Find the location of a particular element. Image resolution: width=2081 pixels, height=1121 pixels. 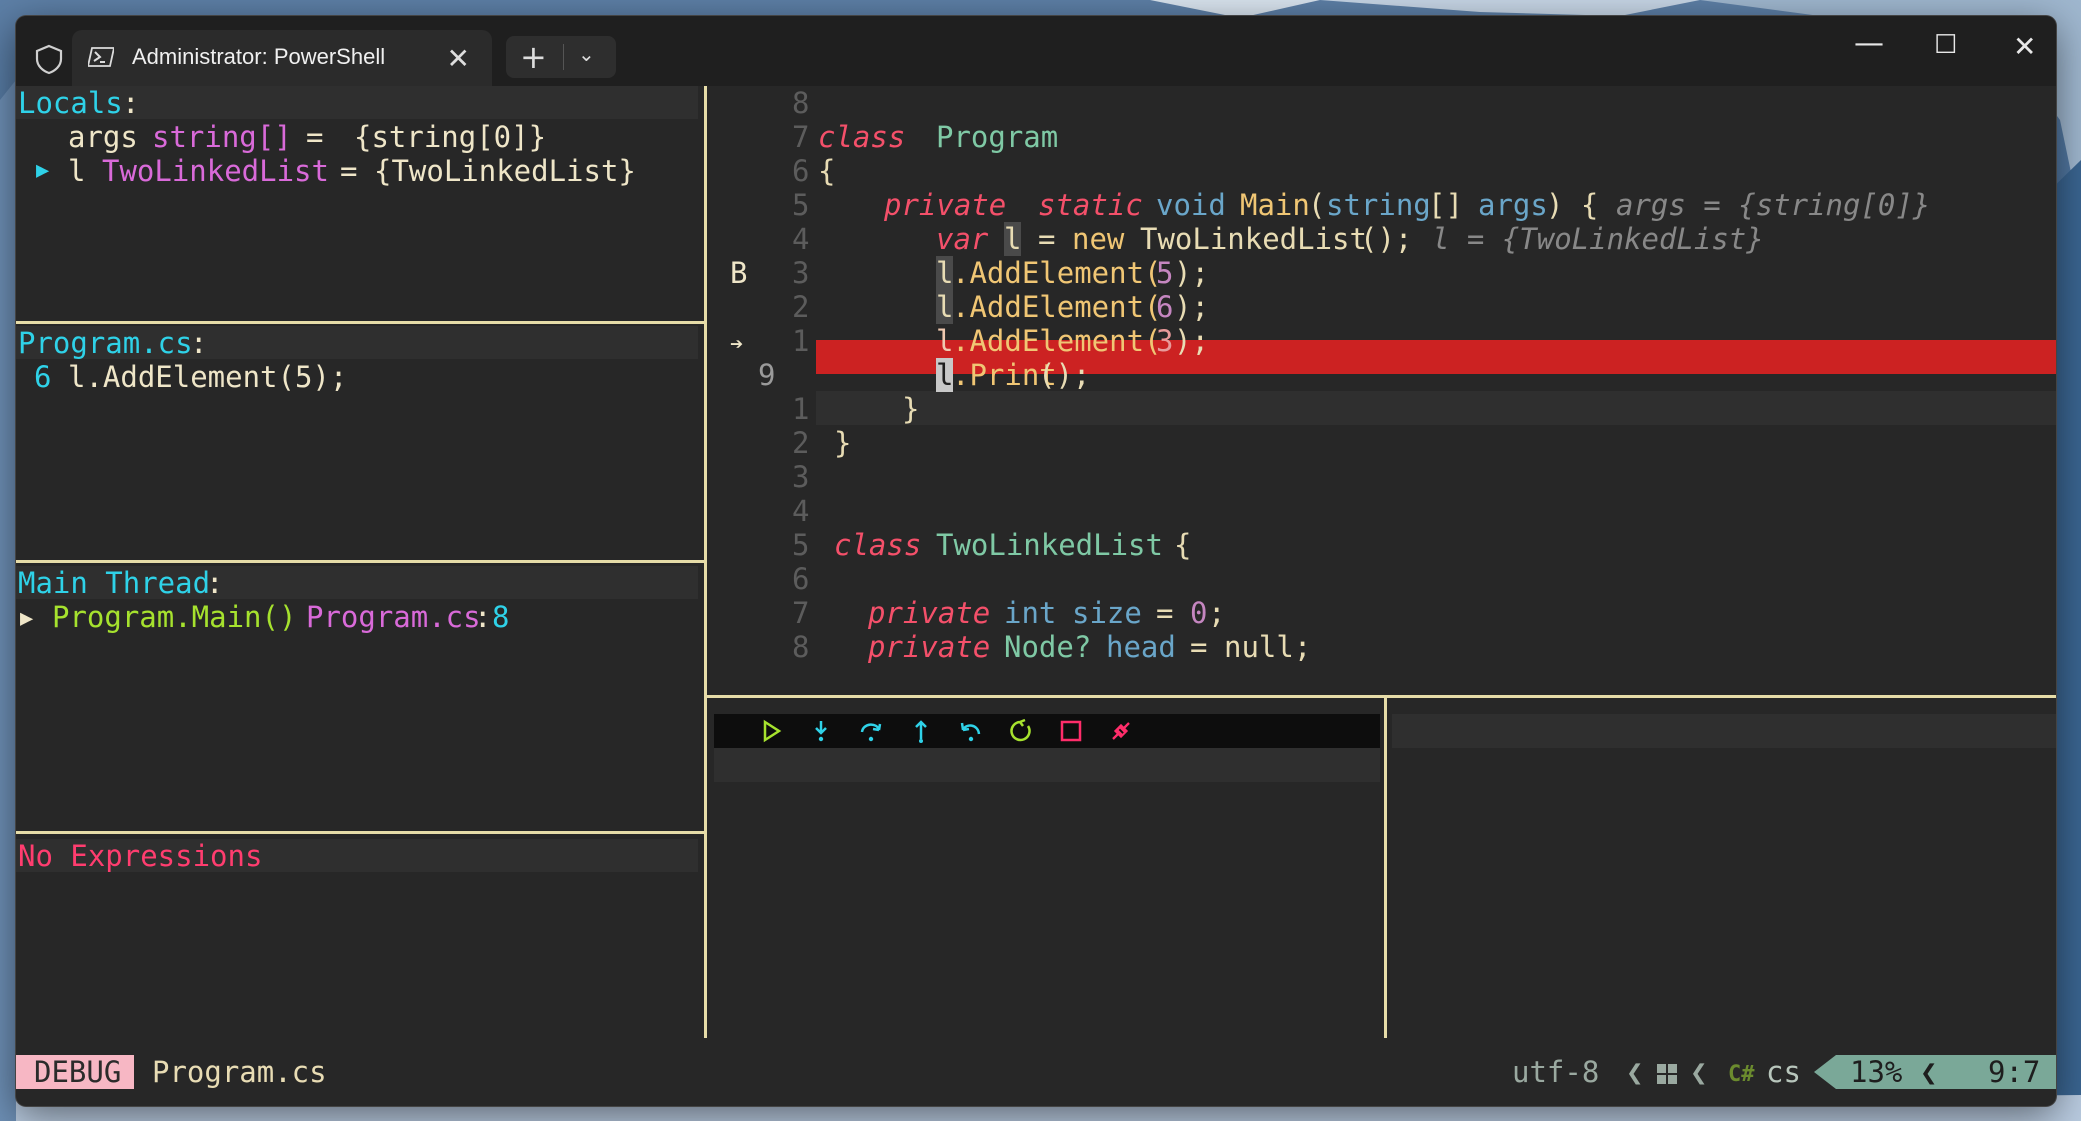

disconnect-icon is located at coordinates (1121, 731).